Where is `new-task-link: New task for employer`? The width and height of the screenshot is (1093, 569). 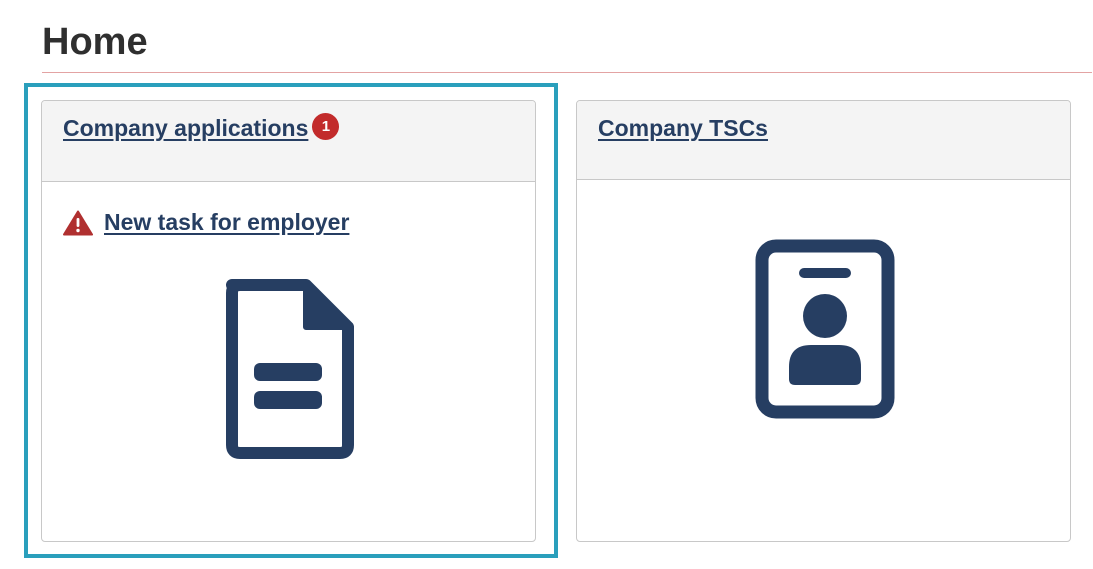
new-task-link: New task for employer is located at coordinates (226, 222).